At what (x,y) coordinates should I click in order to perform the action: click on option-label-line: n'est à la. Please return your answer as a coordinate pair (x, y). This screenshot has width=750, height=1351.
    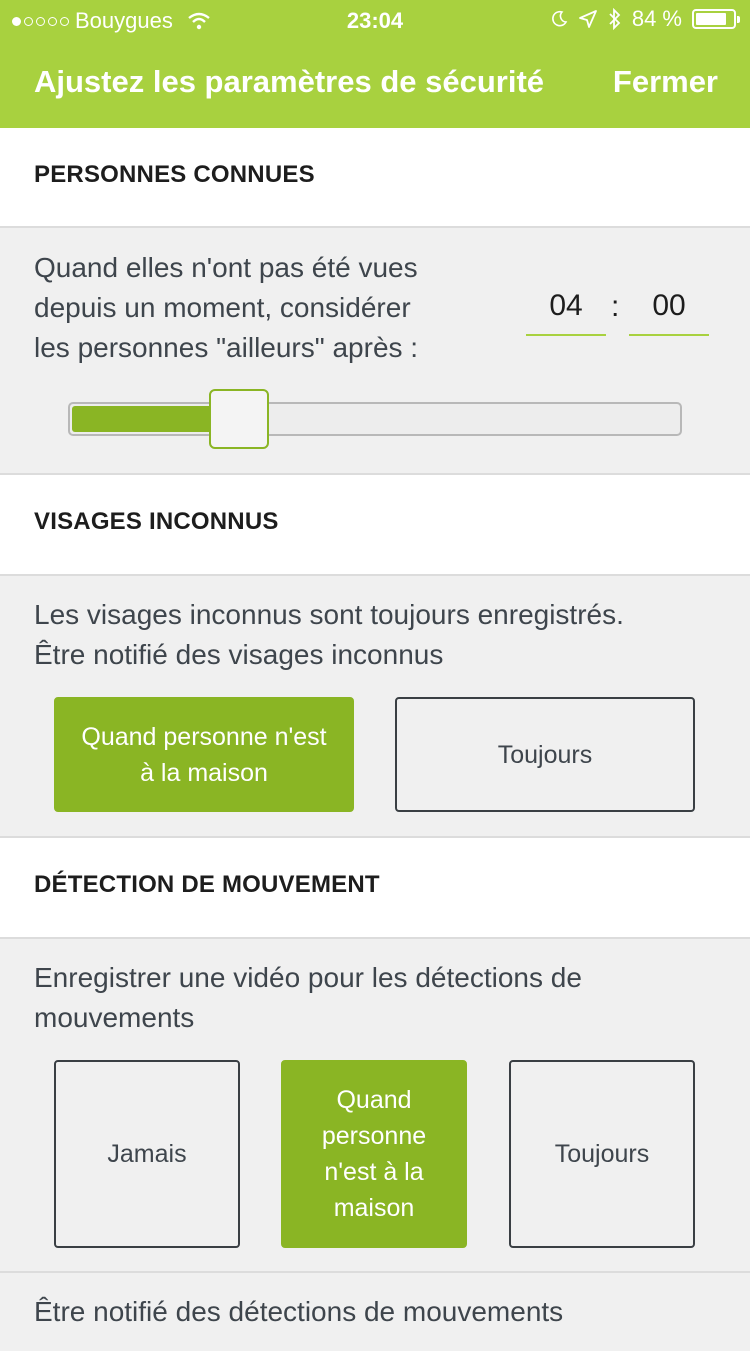
    Looking at the image, I should click on (374, 1172).